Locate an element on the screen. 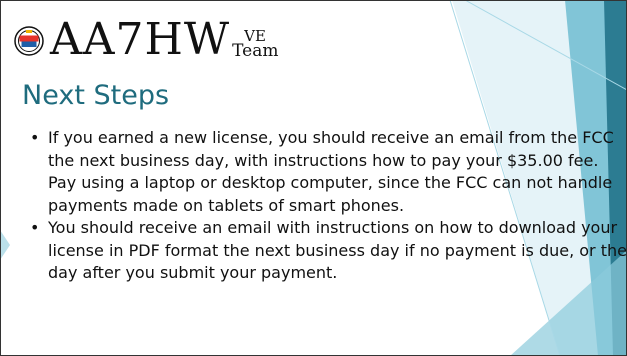 This screenshot has width=627, height=356. logo-ve-team: VE Team is located at coordinates (255, 45).